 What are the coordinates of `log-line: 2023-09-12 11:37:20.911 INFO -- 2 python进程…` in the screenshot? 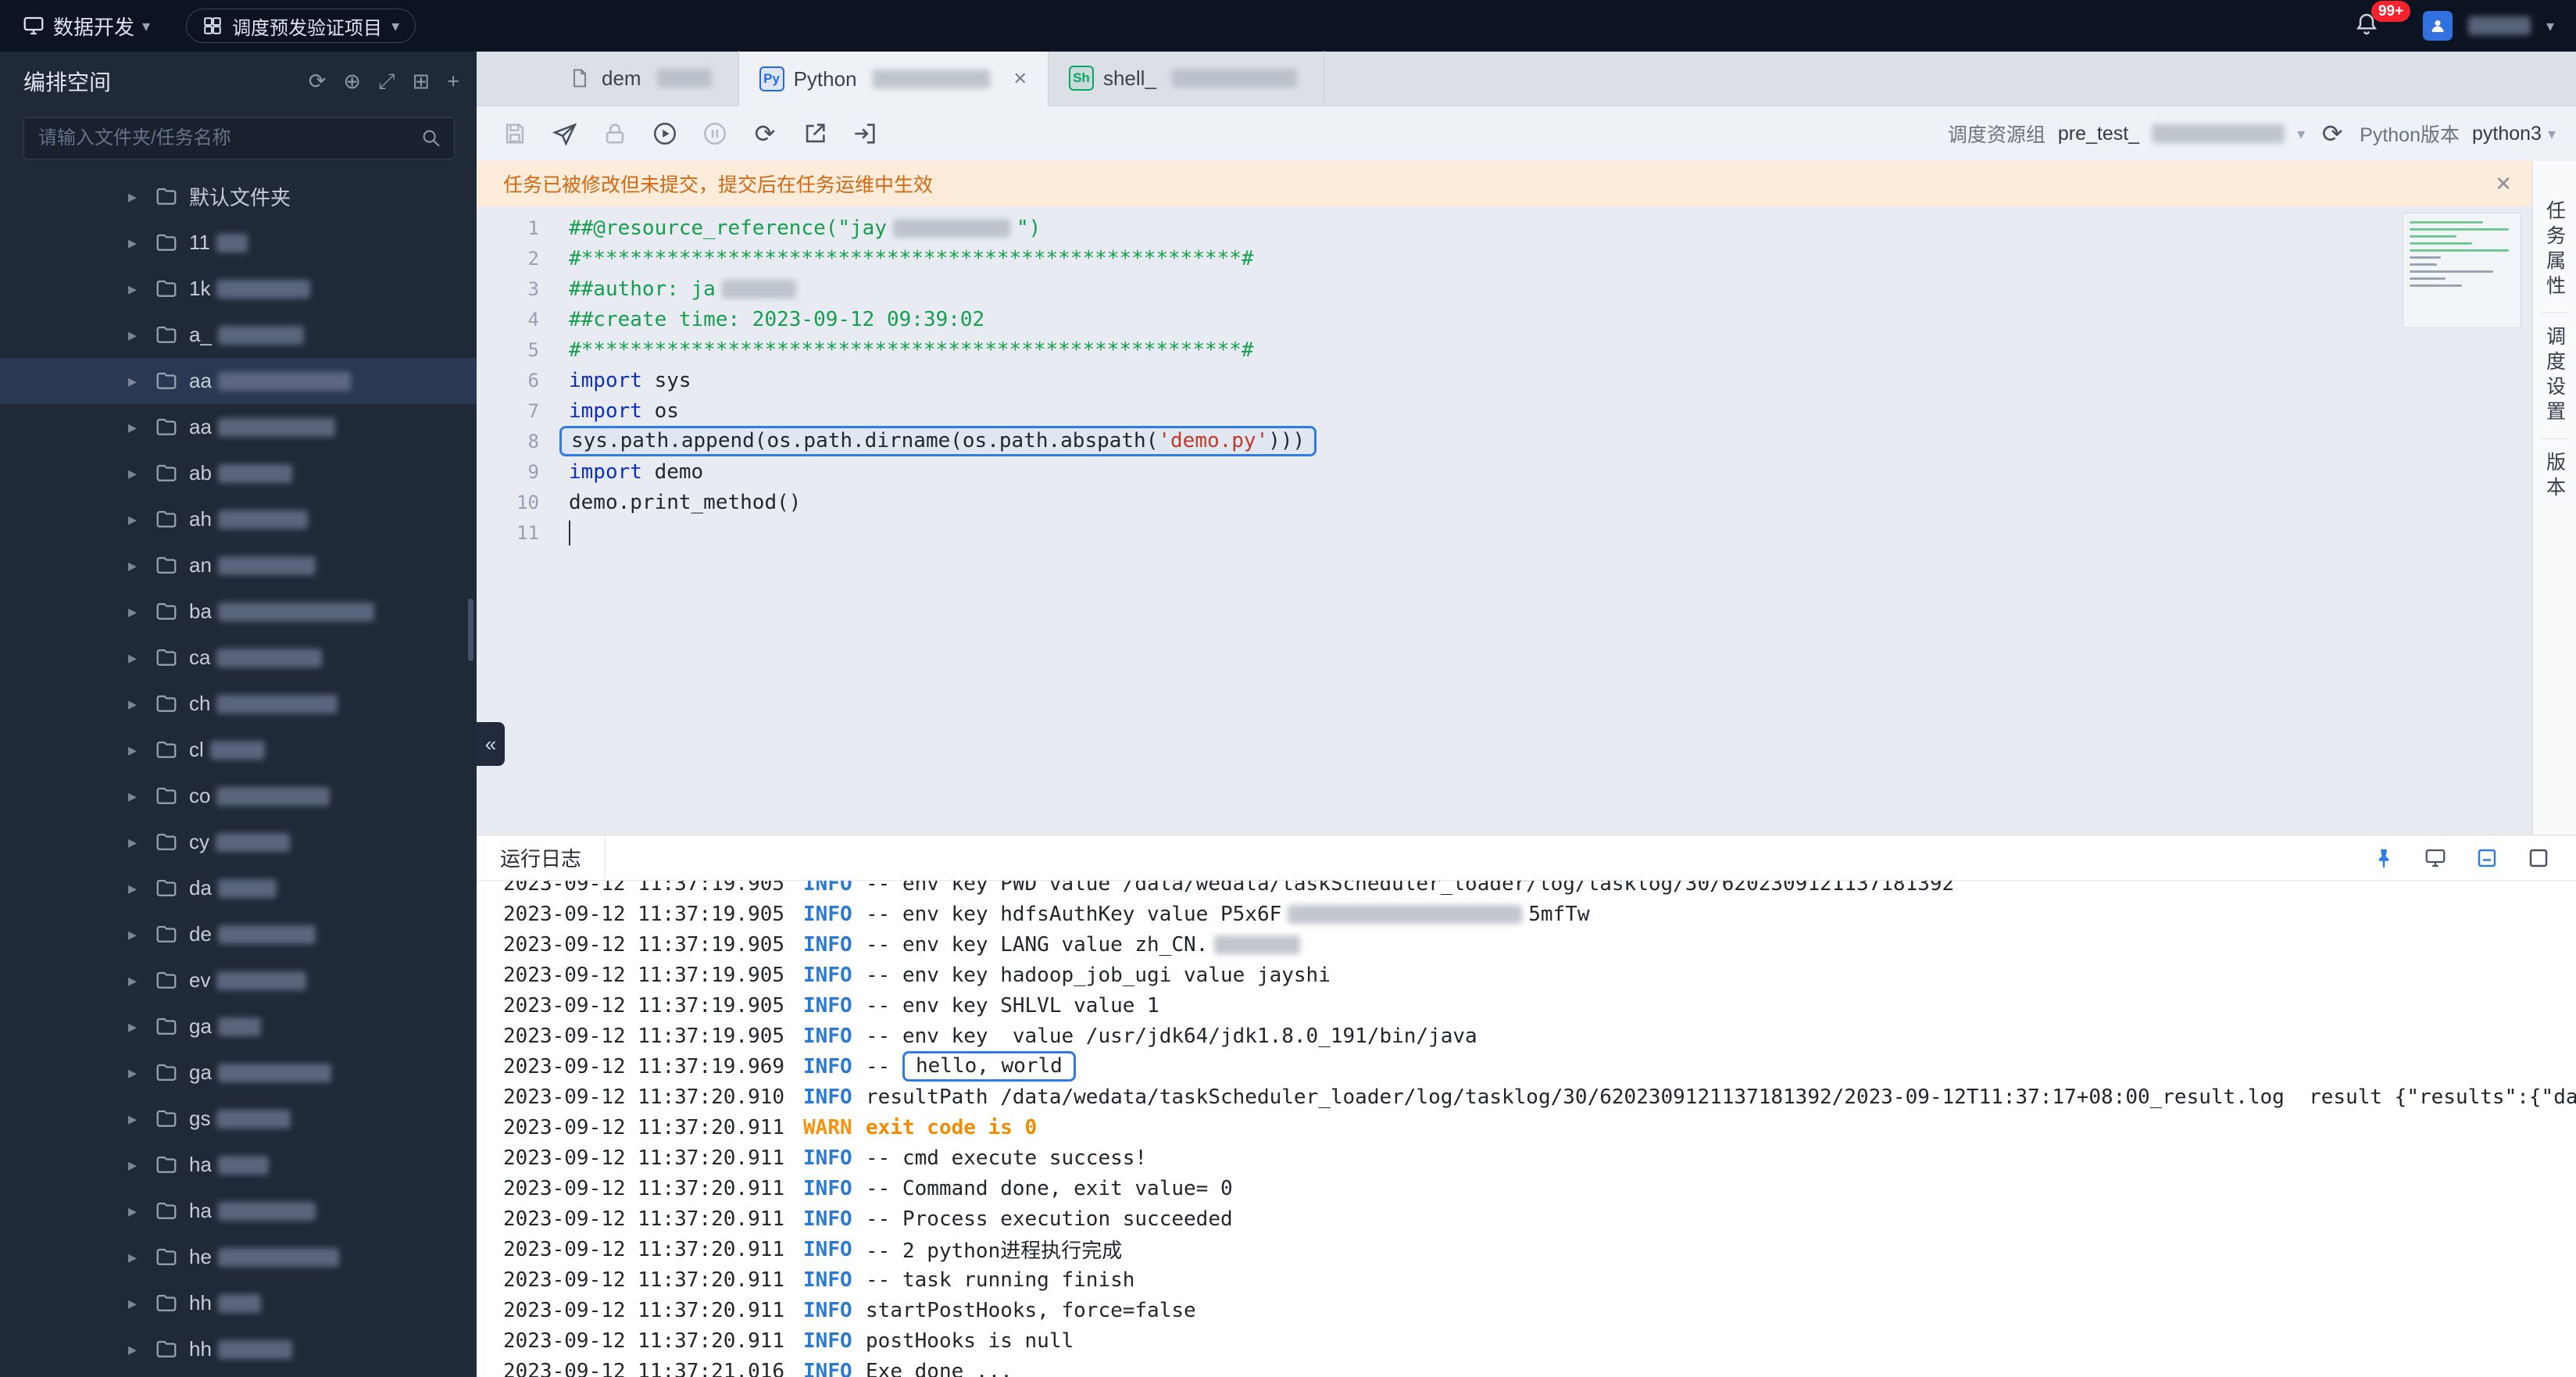 It's located at (813, 1250).